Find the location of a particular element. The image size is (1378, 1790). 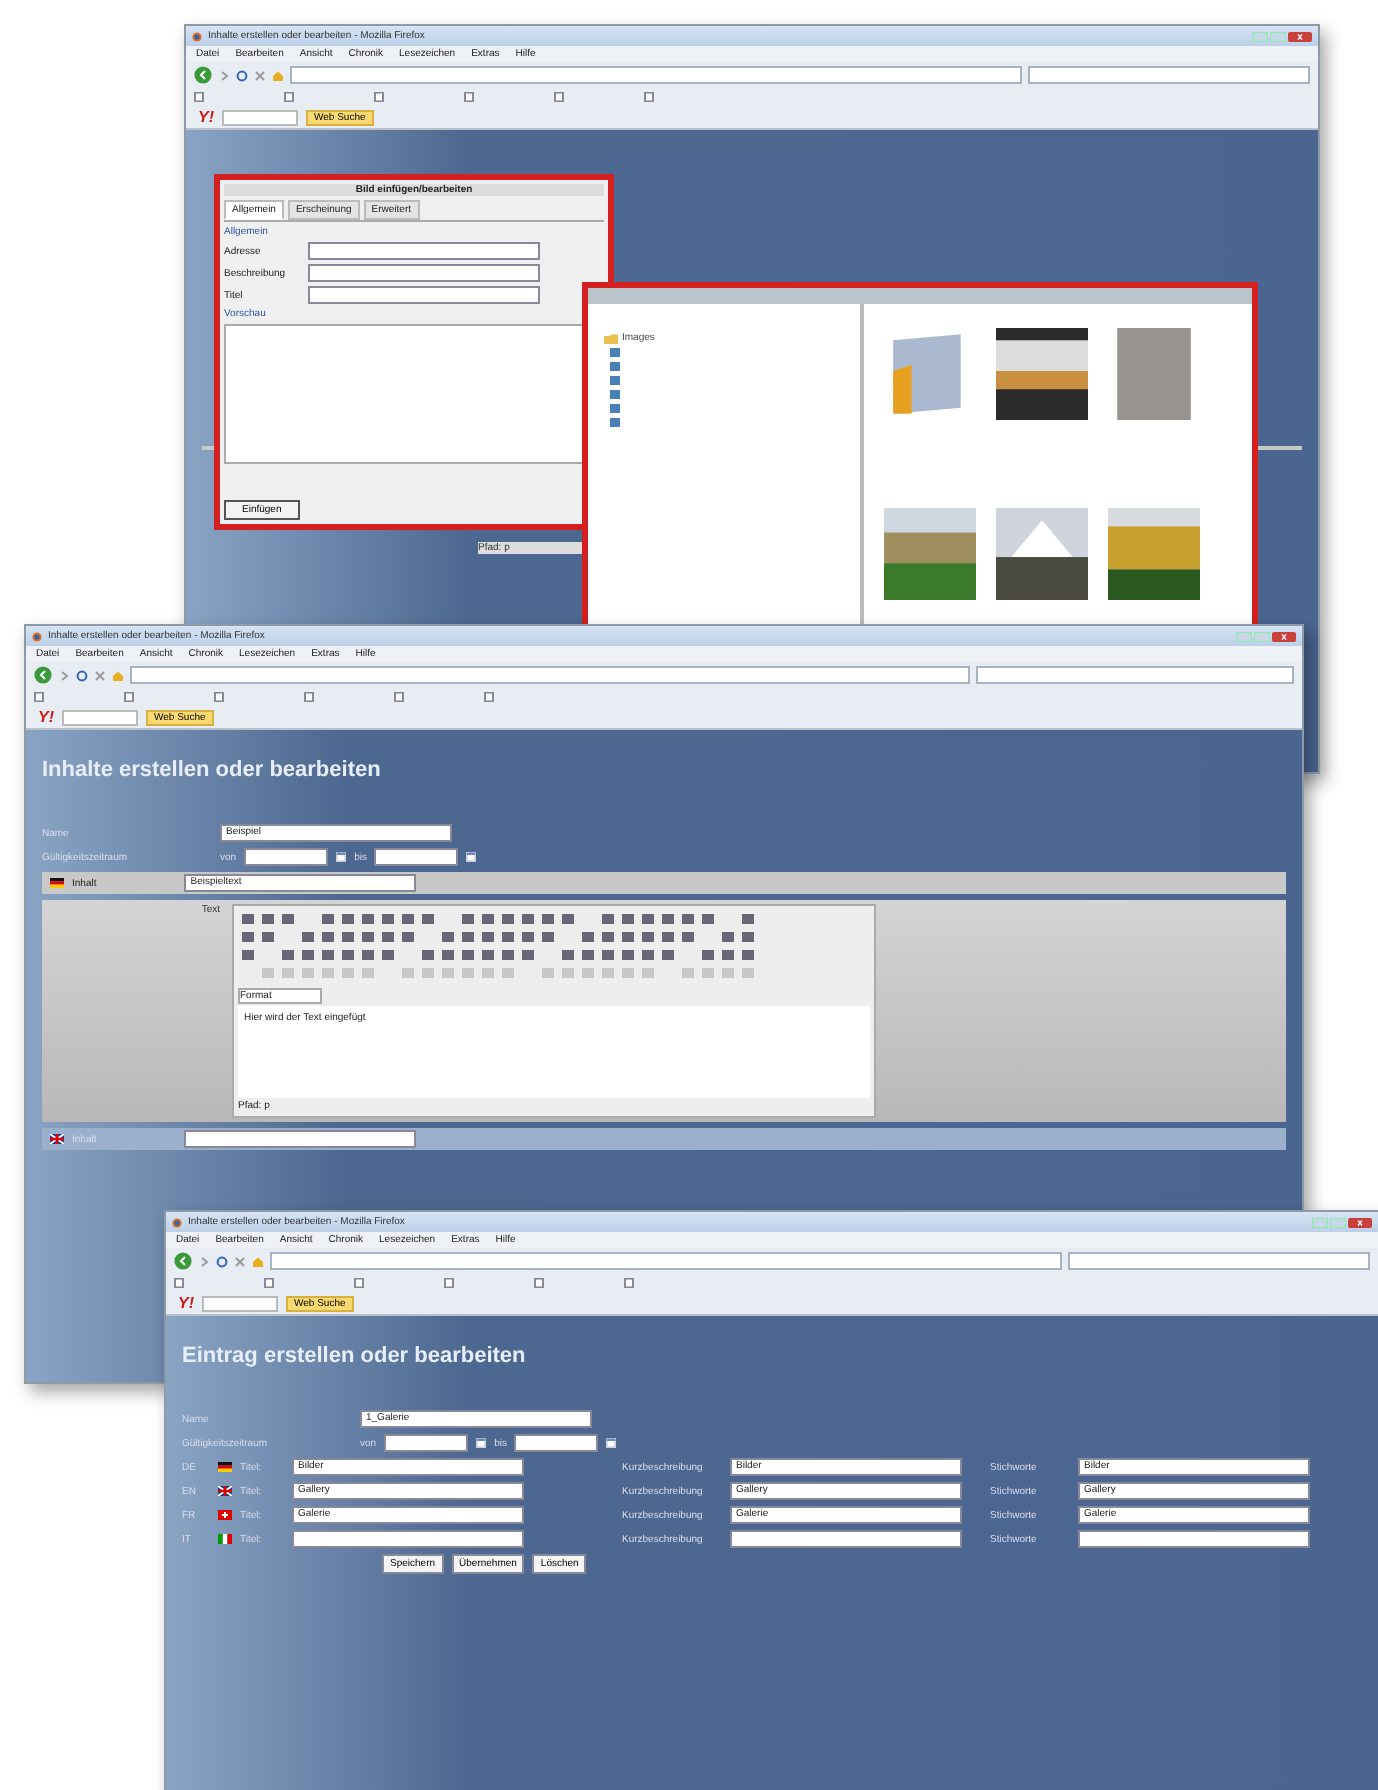

page-heading: Inhalte erstellen oder bearbeiten is located at coordinates (212, 770).